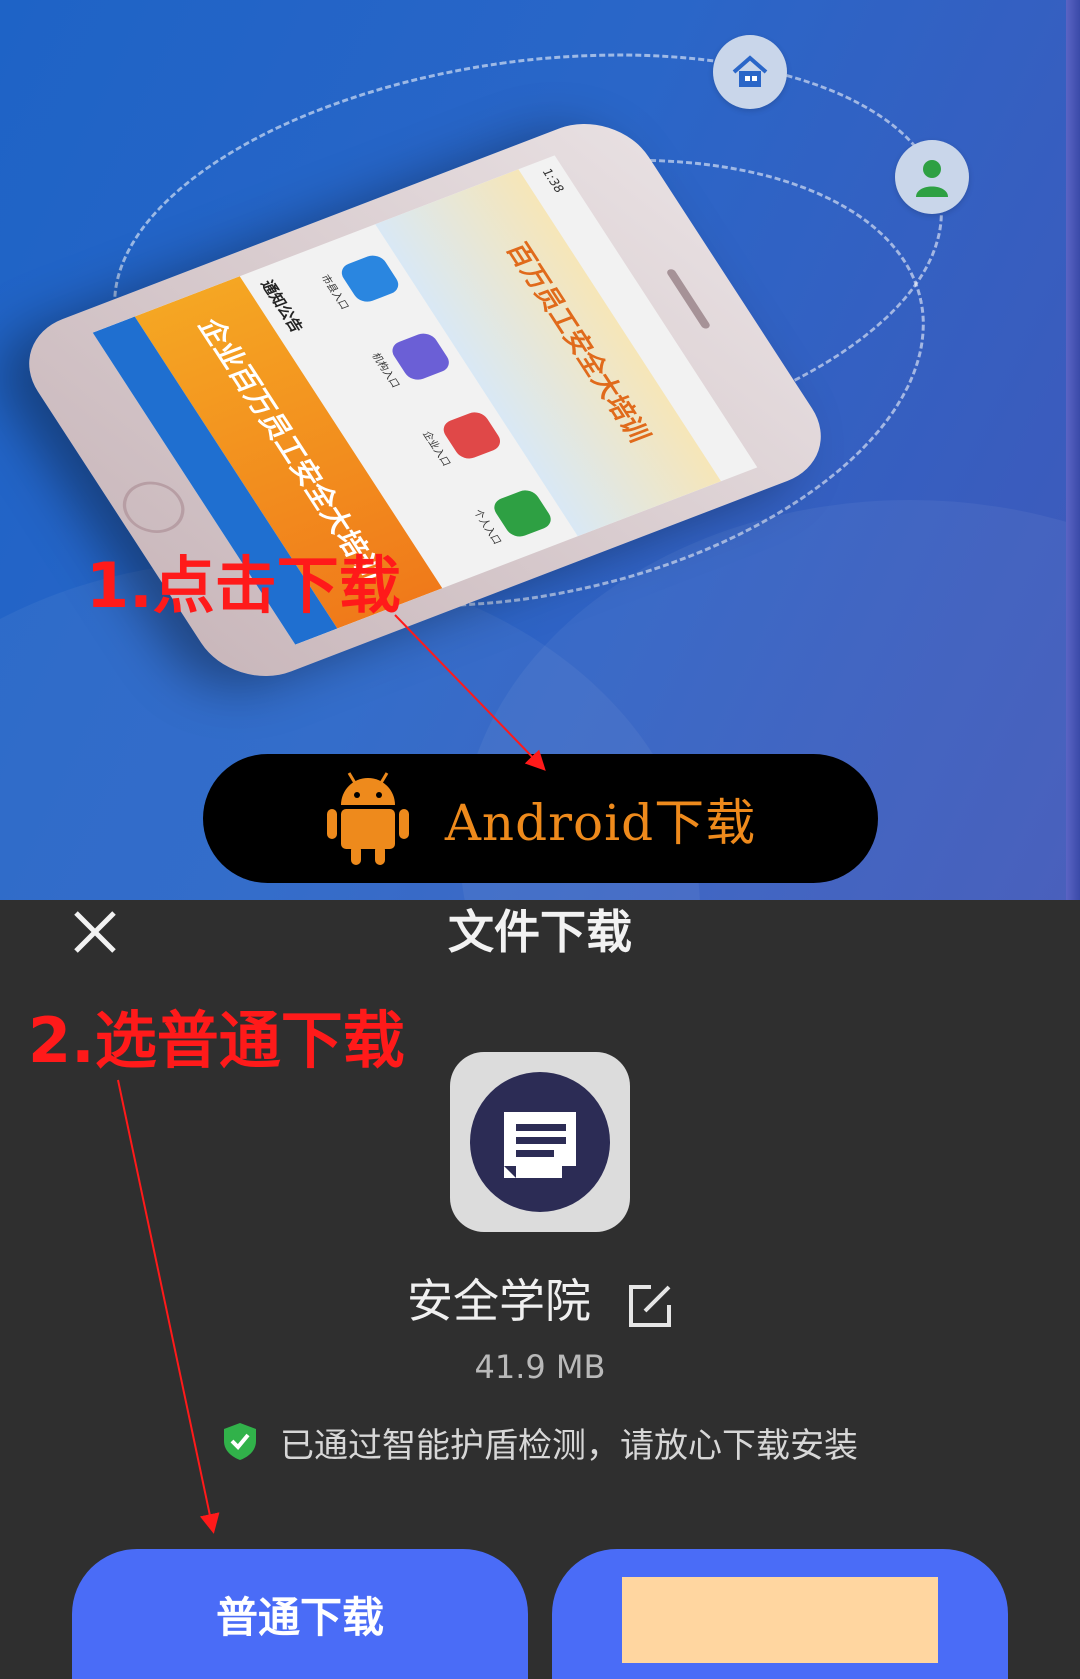 This screenshot has width=1080, height=1679. I want to click on phone-tile: 个人入口, so click(512, 517).